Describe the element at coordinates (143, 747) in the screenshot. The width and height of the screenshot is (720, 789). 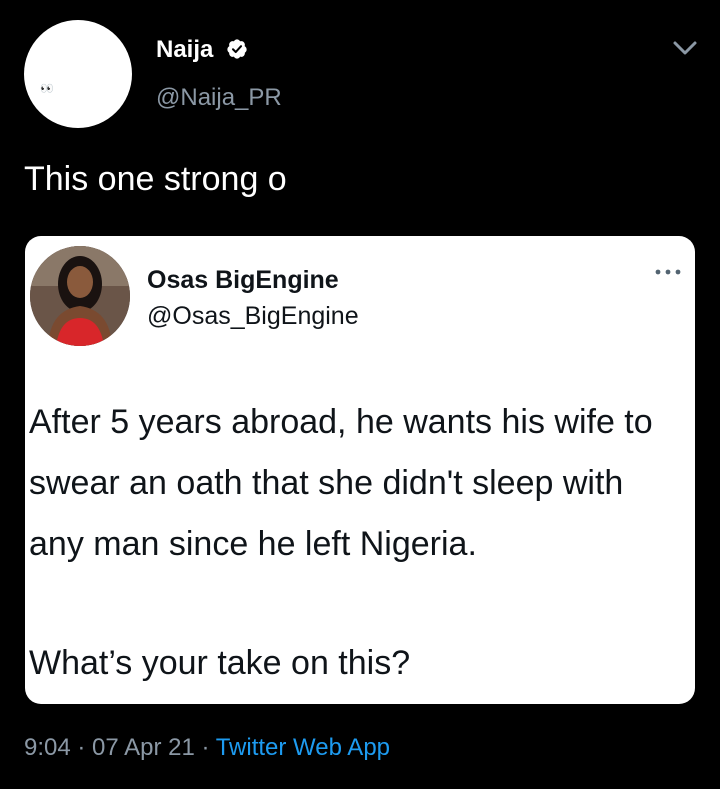
I see `tweet-date: 07 Apr 21` at that location.